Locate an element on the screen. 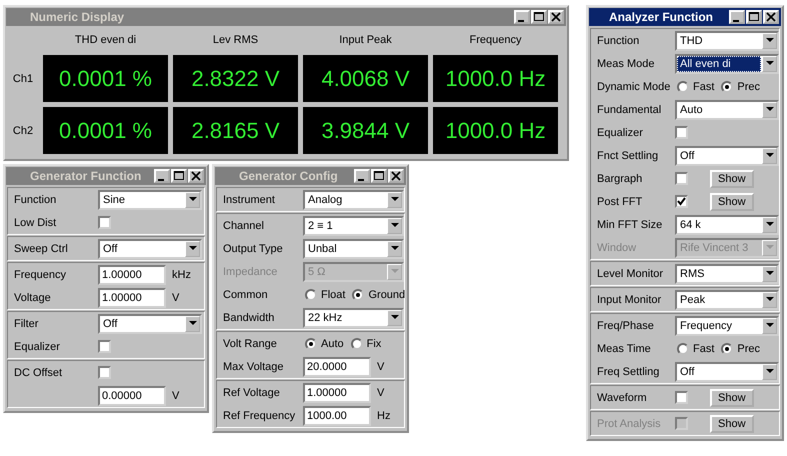 The image size is (787, 456). input-field: 1000.00 is located at coordinates (337, 416).